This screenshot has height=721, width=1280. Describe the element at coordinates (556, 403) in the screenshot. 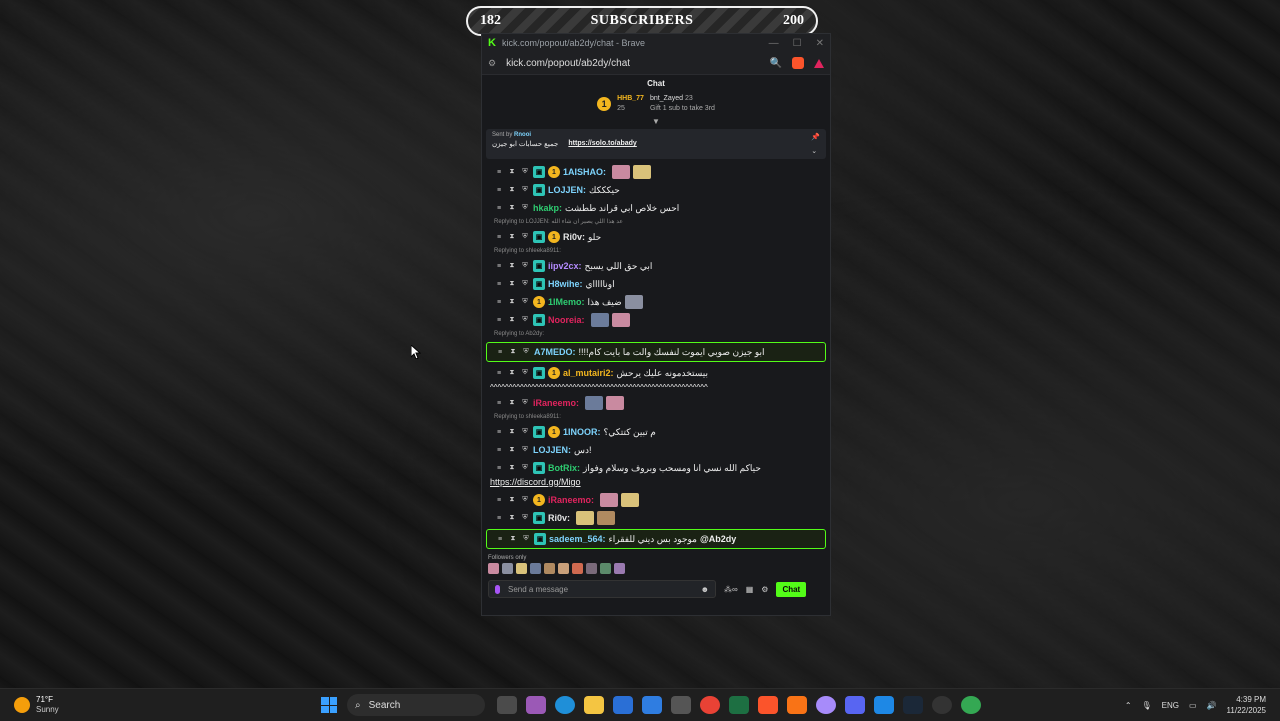

I see `message-username: iRaneemo:` at that location.